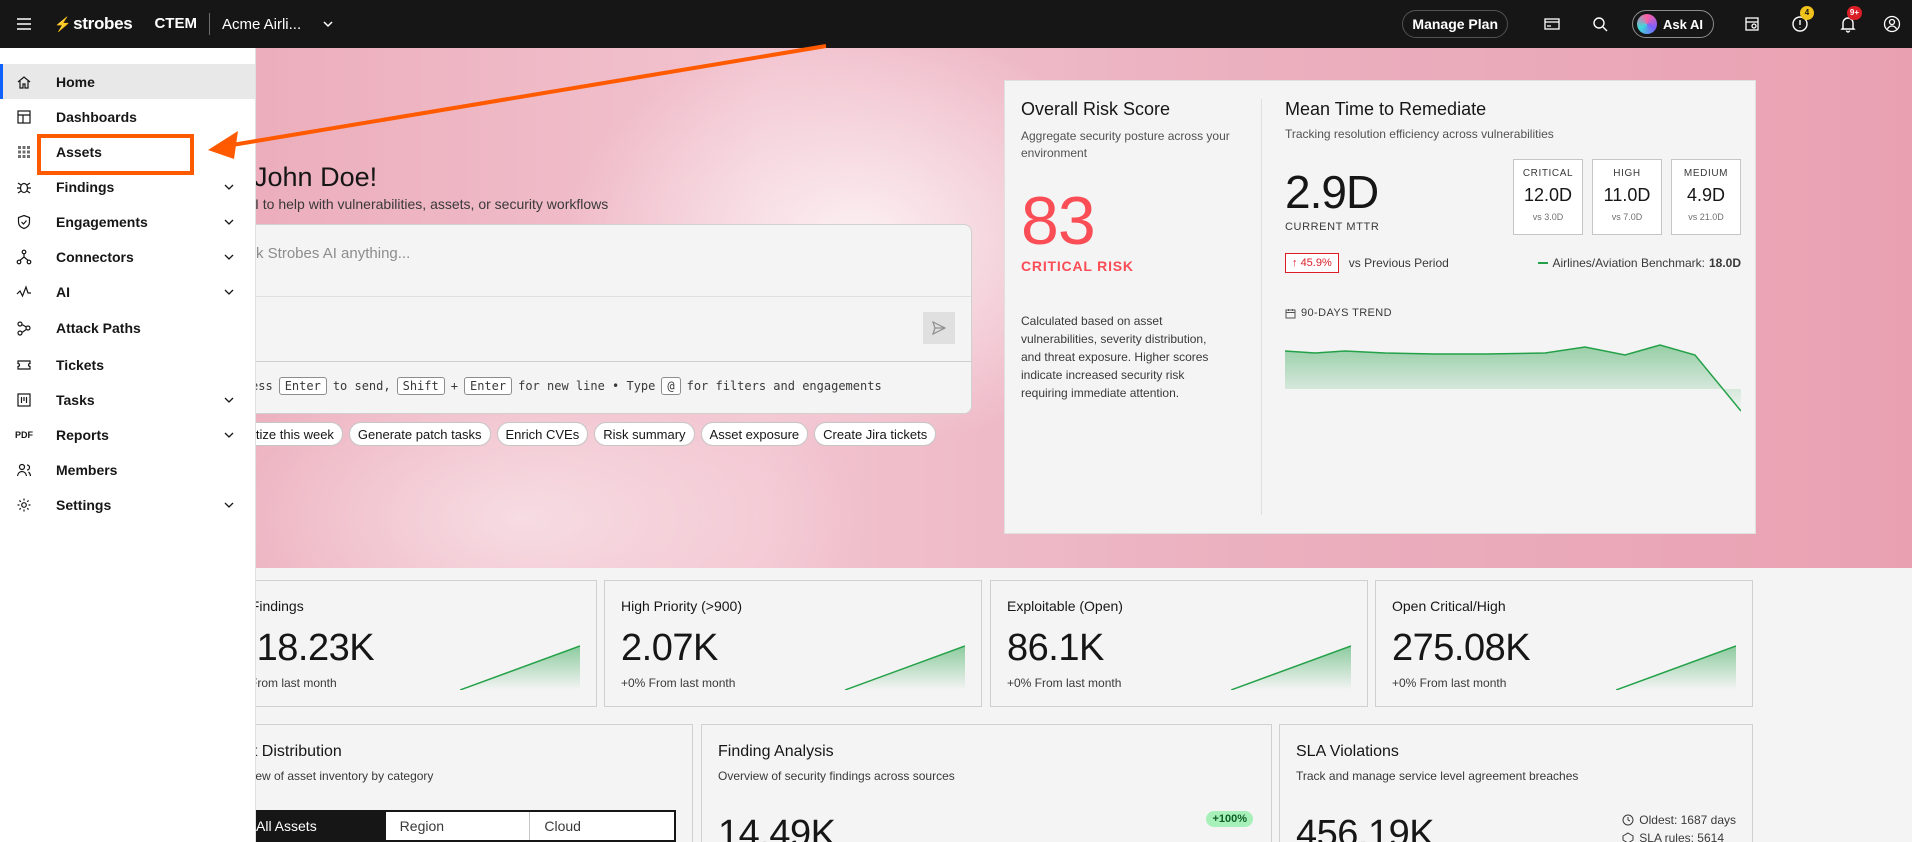  Describe the element at coordinates (24, 470) in the screenshot. I see `members-icon` at that location.